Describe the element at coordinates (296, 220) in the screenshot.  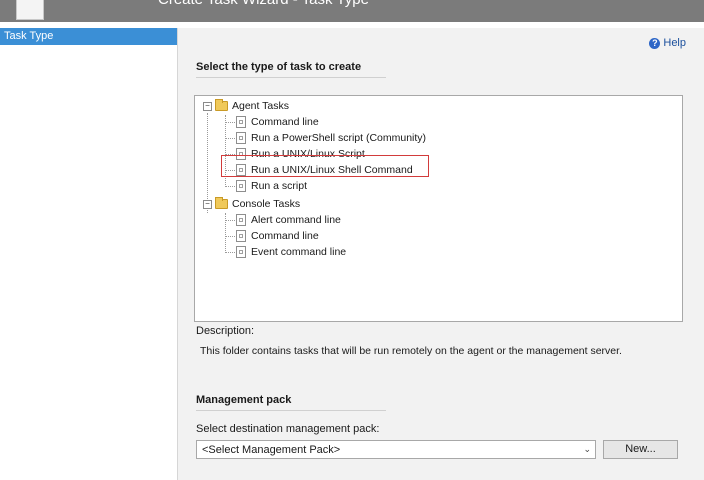
I see `tree-node-label: Alert command line` at that location.